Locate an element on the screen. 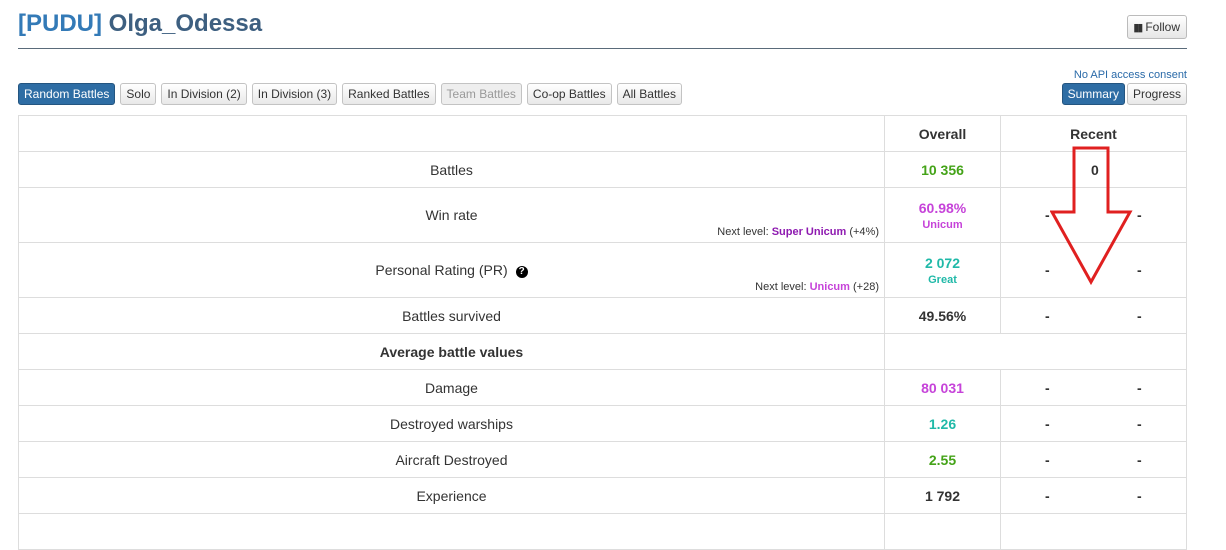 The height and width of the screenshot is (550, 1226). next-level-delta: (+28) is located at coordinates (866, 287).